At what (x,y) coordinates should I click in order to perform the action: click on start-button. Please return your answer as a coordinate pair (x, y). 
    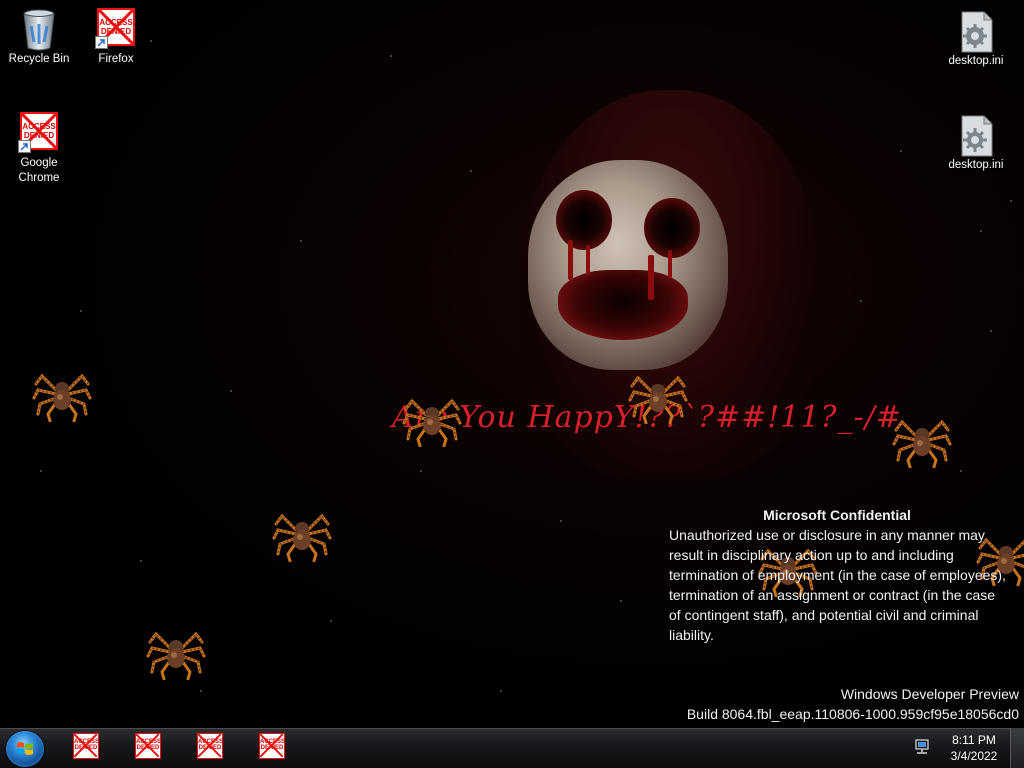
    Looking at the image, I should click on (25, 749).